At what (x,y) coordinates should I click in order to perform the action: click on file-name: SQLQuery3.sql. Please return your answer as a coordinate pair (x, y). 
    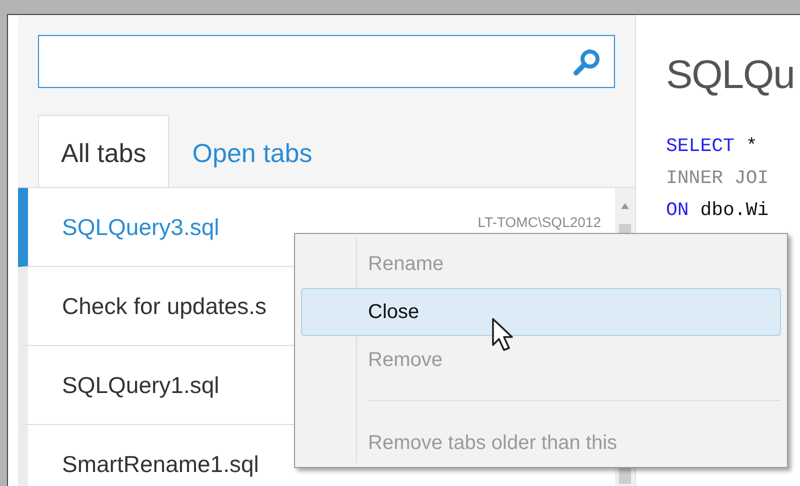
    Looking at the image, I should click on (141, 227).